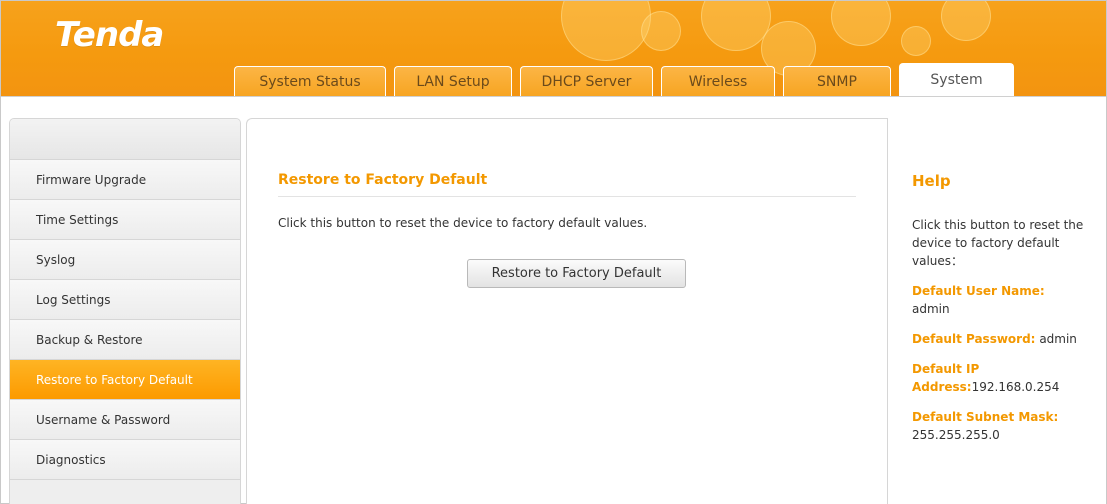 The height and width of the screenshot is (504, 1107). Describe the element at coordinates (978, 291) in the screenshot. I see `help-user-name-label: Default User Name:` at that location.